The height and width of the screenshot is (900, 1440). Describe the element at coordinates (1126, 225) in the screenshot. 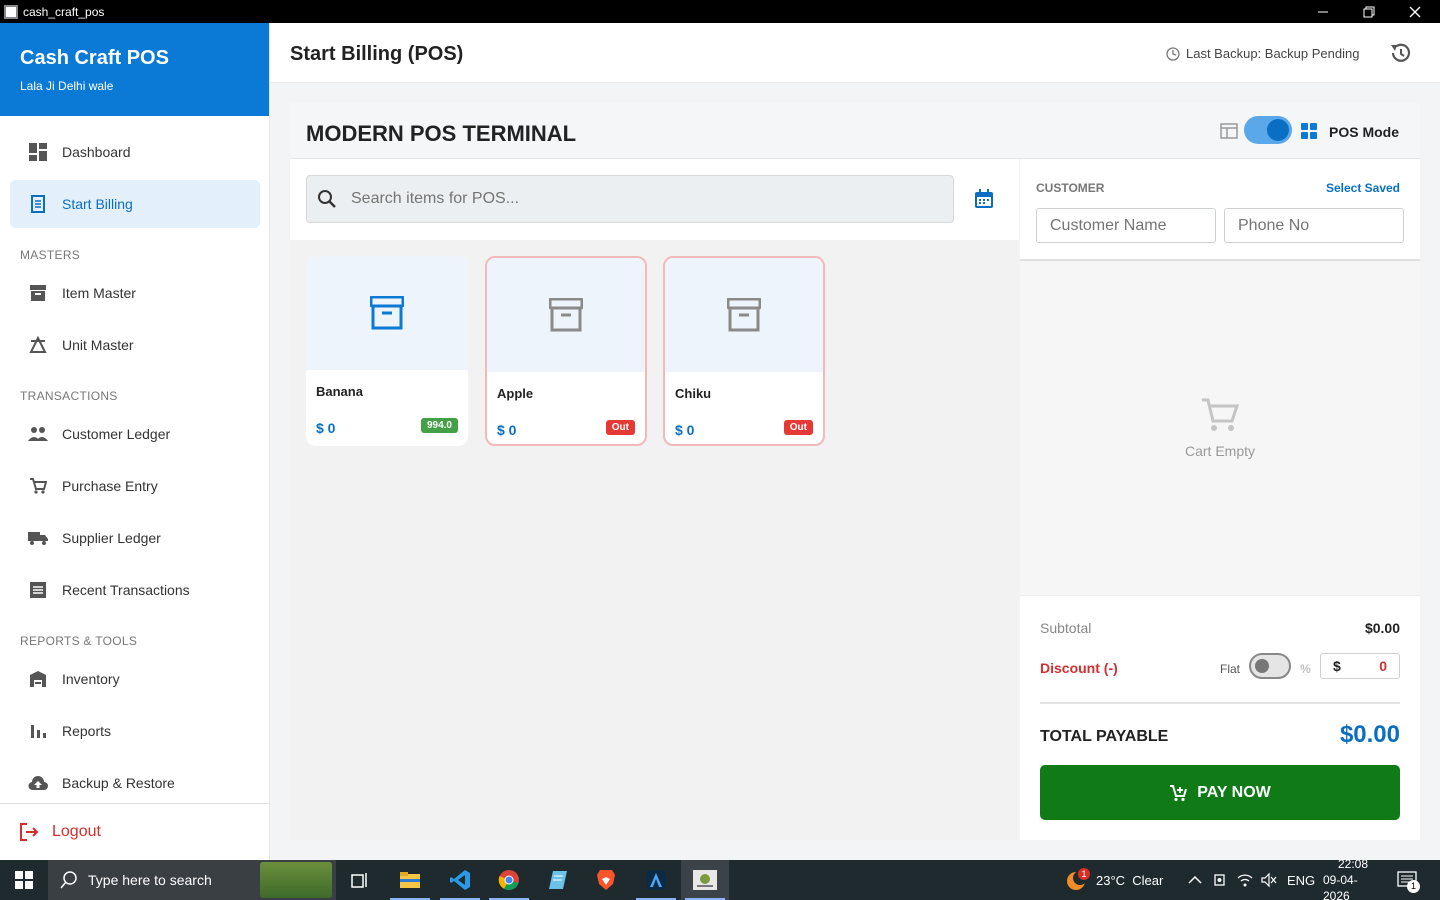

I see `customer-name-input` at that location.